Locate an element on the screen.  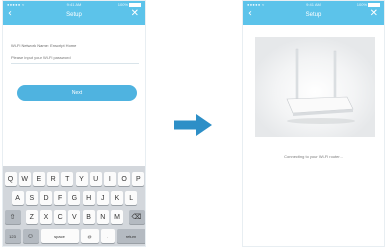
at-key: @ is located at coordinates (89, 236).